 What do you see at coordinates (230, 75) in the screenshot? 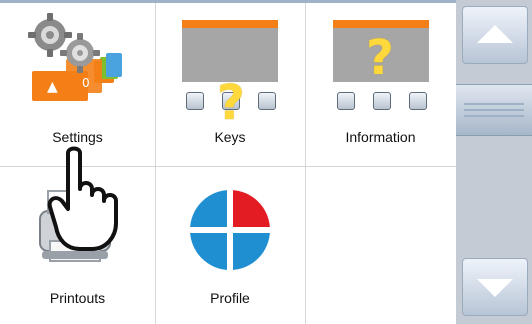
I see `keys-icon: ?` at bounding box center [230, 75].